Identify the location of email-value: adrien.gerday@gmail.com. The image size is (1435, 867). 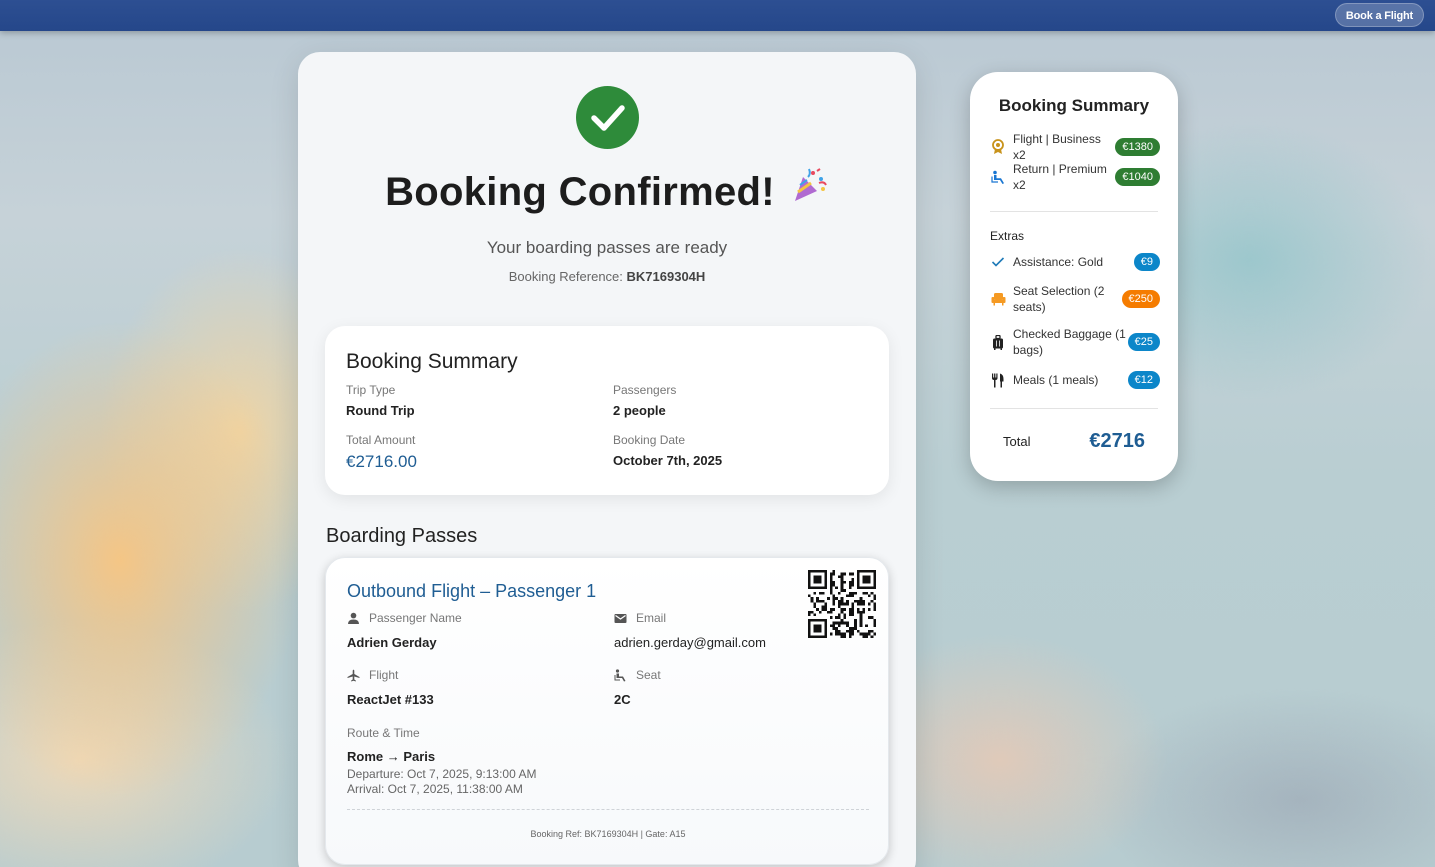
(690, 642).